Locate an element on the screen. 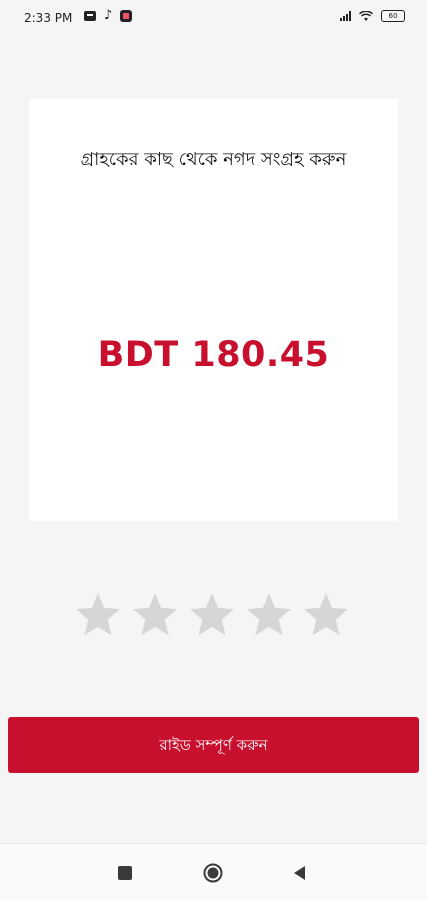  back-button is located at coordinates (299, 873).